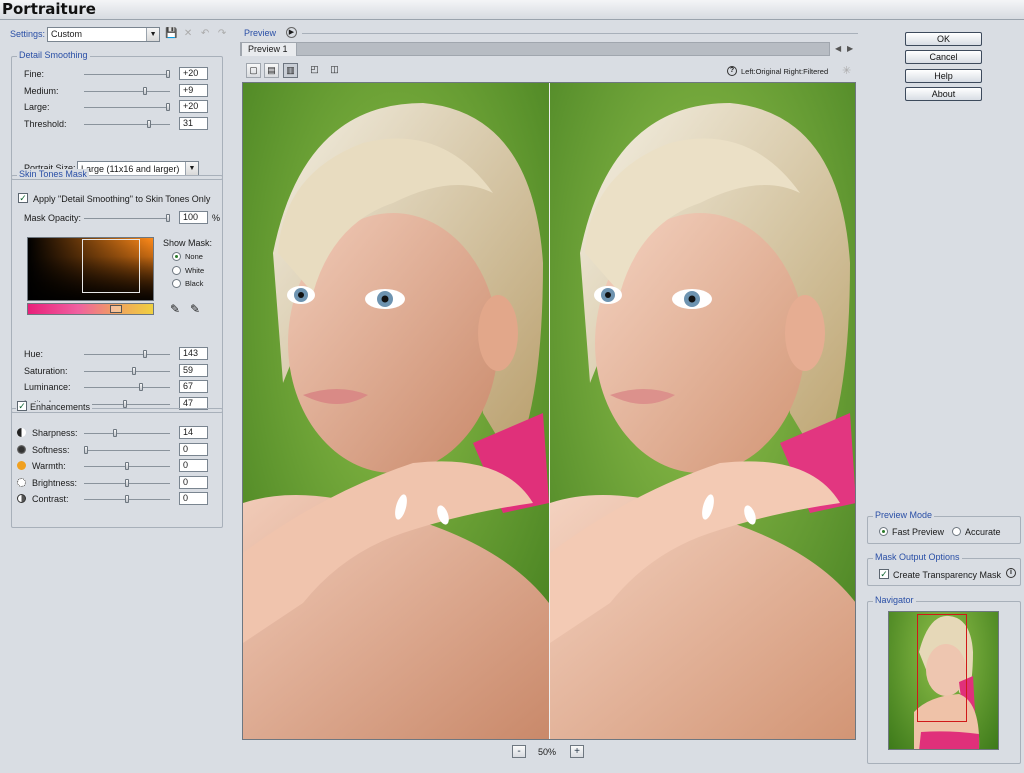 The image size is (1024, 773). Describe the element at coordinates (917, 557) in the screenshot. I see `mask-output-legend: Mask Output Options` at that location.